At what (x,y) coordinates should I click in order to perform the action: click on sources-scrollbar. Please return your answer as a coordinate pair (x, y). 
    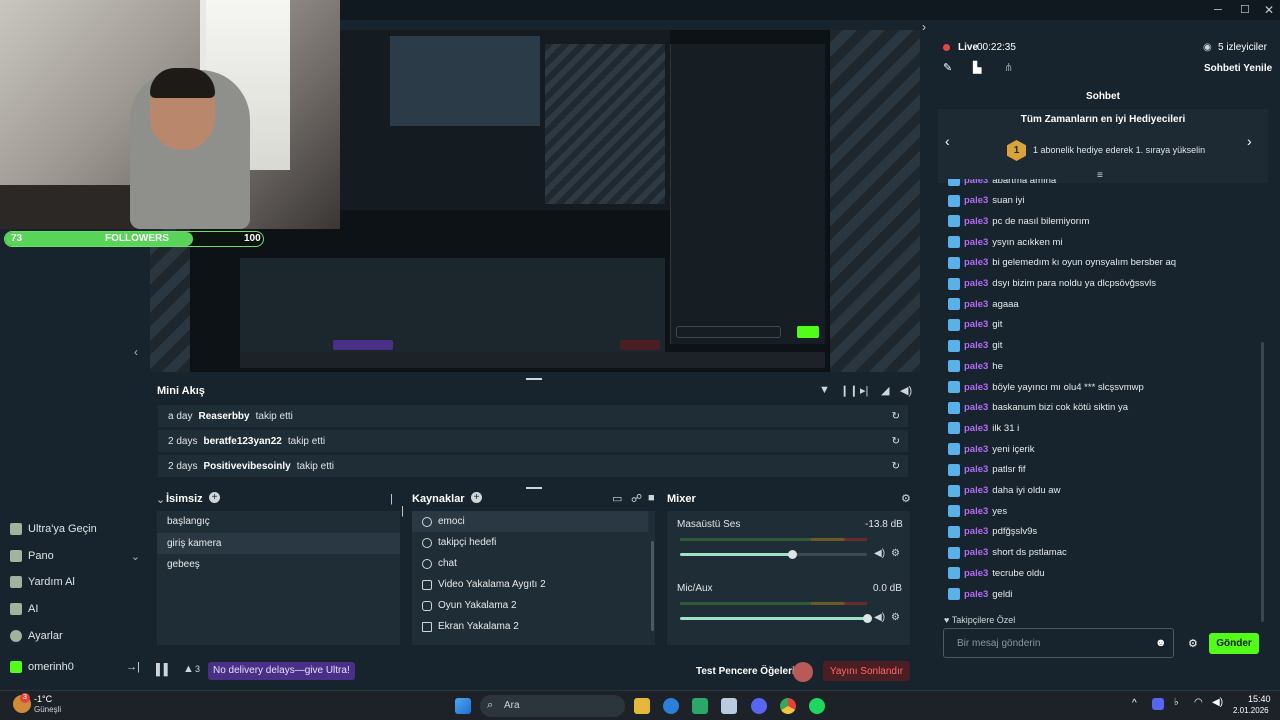
    Looking at the image, I should click on (652, 586).